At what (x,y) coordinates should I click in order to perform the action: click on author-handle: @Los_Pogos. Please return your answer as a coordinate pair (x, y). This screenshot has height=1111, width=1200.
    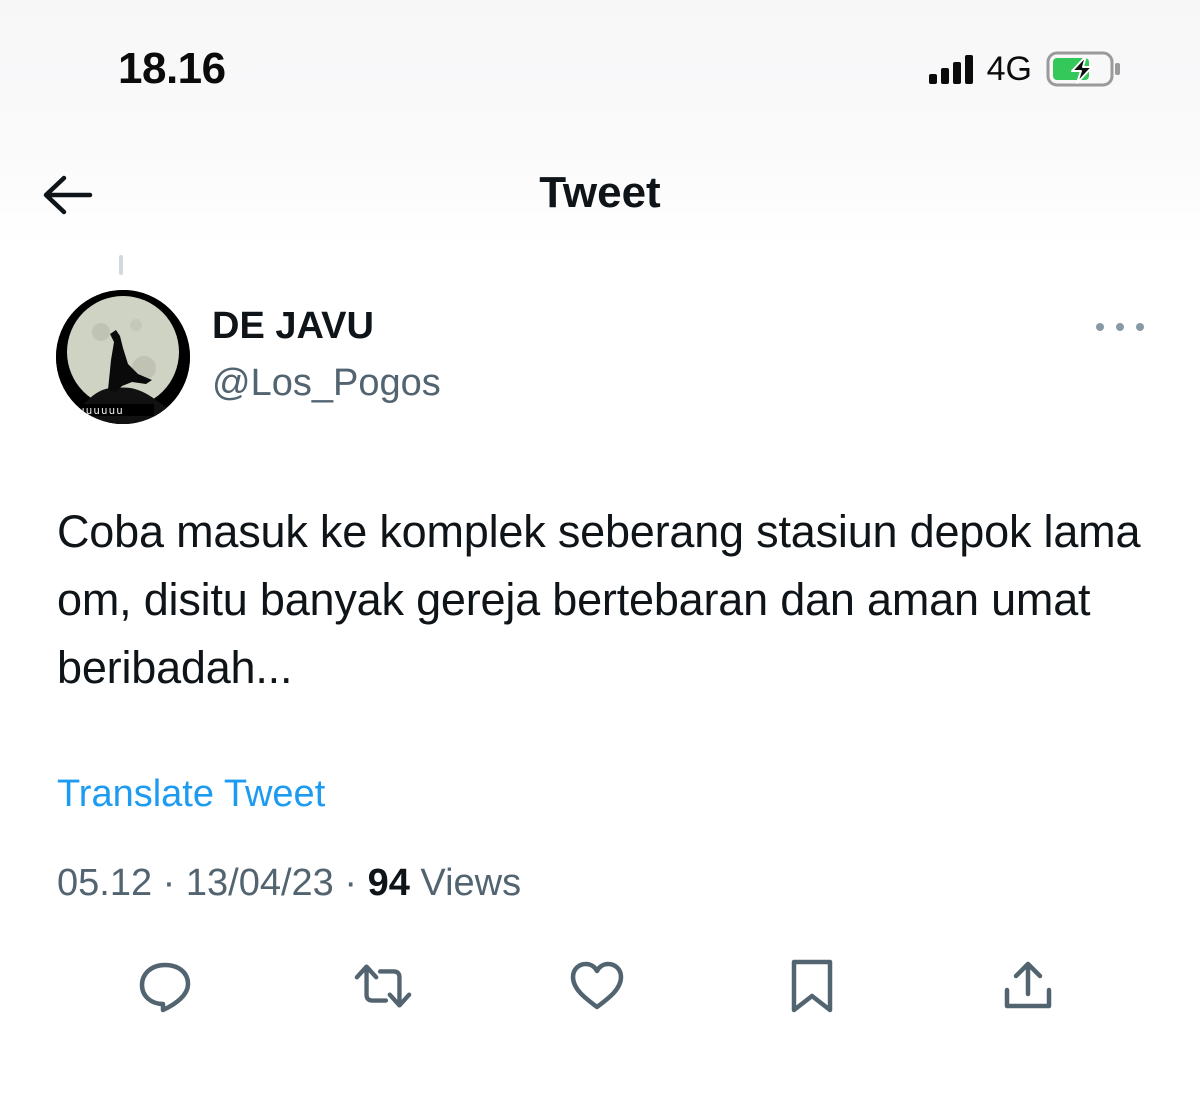
    Looking at the image, I should click on (326, 383).